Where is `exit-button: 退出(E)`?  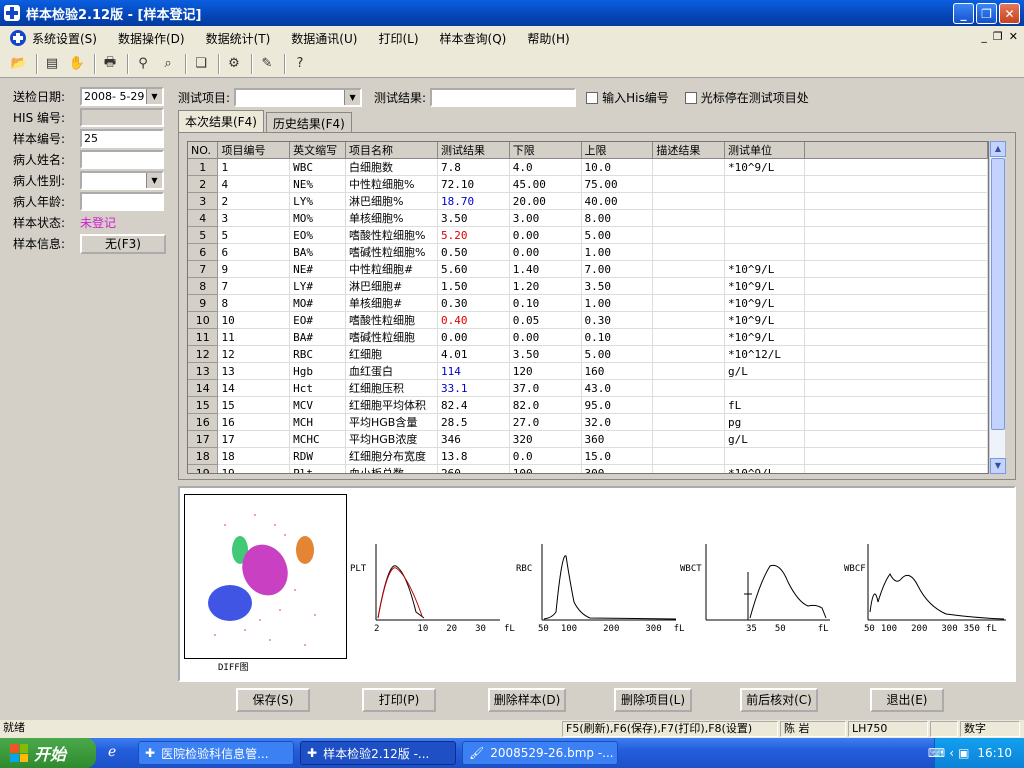
exit-button: 退出(E) is located at coordinates (907, 700).